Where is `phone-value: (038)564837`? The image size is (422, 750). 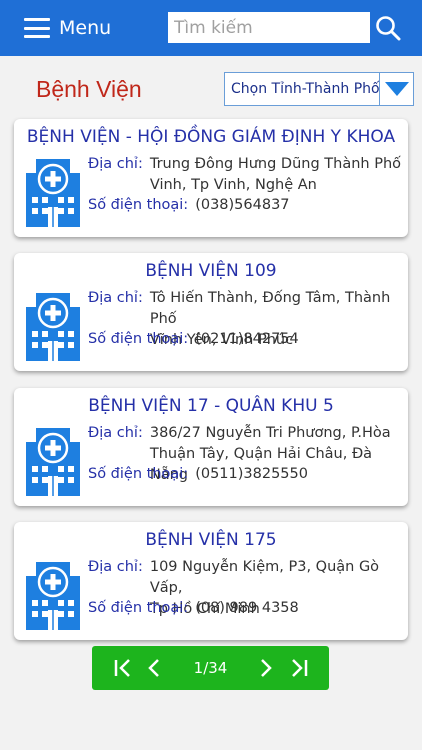 phone-value: (038)564837 is located at coordinates (242, 205).